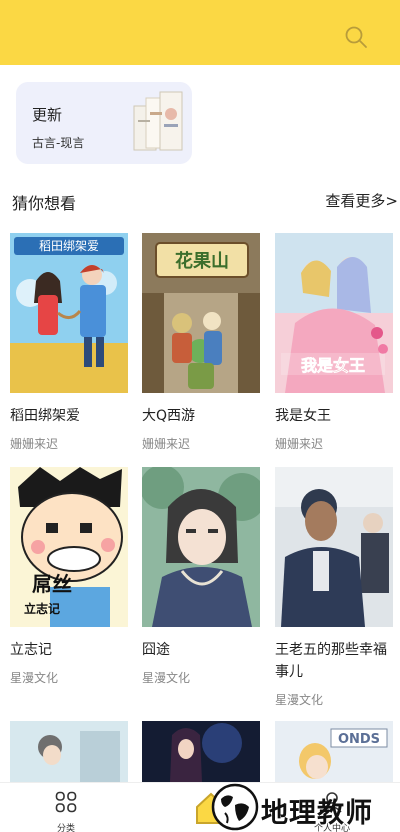 The width and height of the screenshot is (400, 832). What do you see at coordinates (158, 121) in the screenshot?
I see `books-illustration` at bounding box center [158, 121].